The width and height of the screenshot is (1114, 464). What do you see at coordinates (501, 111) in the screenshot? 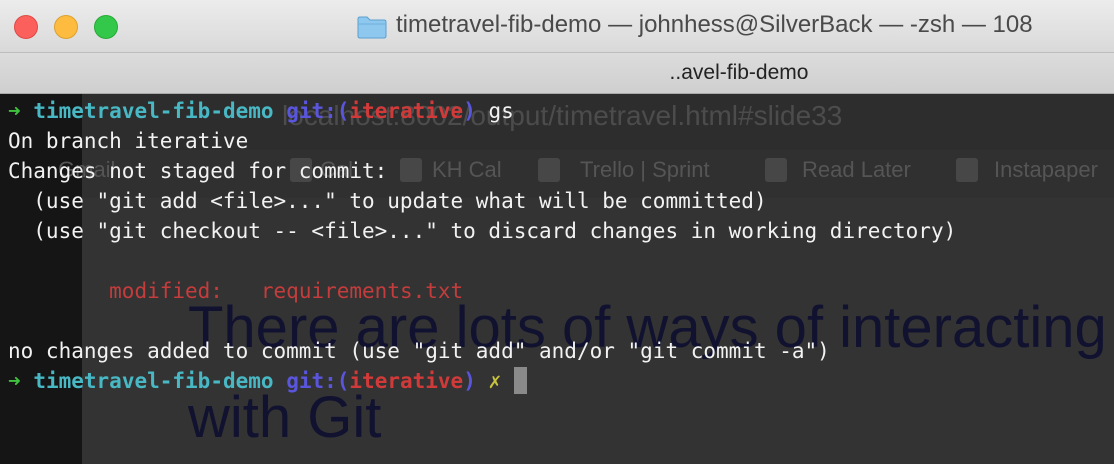
I see `typed-command: gs` at bounding box center [501, 111].